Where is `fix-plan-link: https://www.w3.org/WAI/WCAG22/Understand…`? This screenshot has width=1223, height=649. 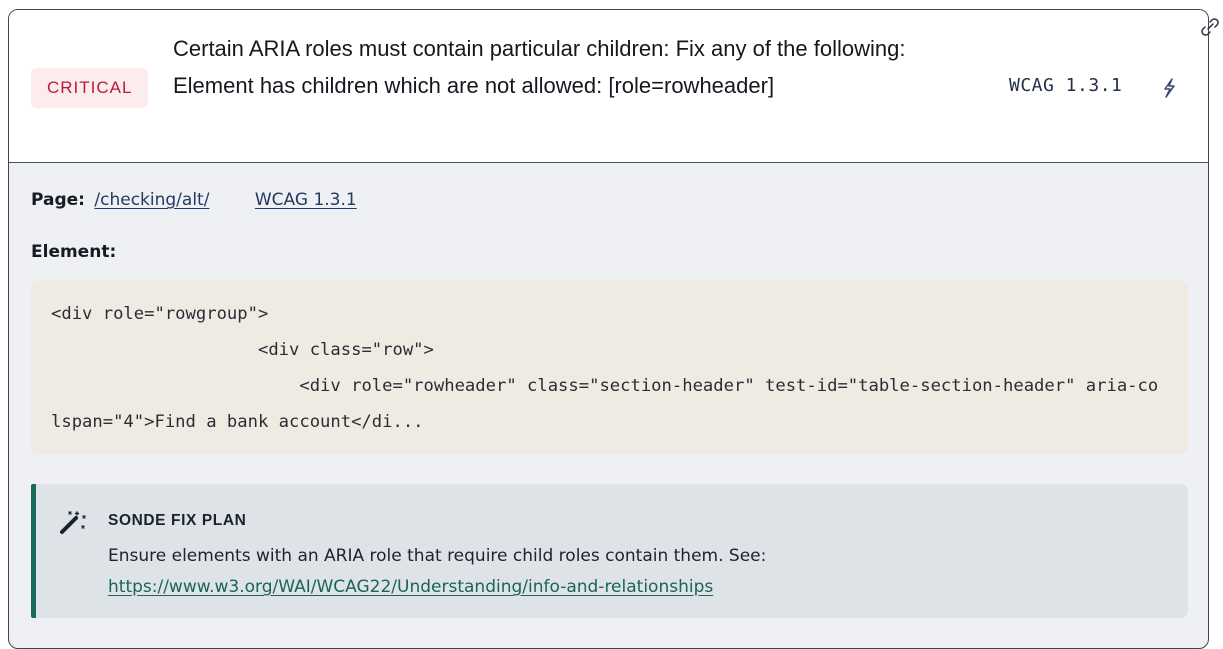
fix-plan-link: https://www.w3.org/WAI/WCAG22/Understand… is located at coordinates (410, 587).